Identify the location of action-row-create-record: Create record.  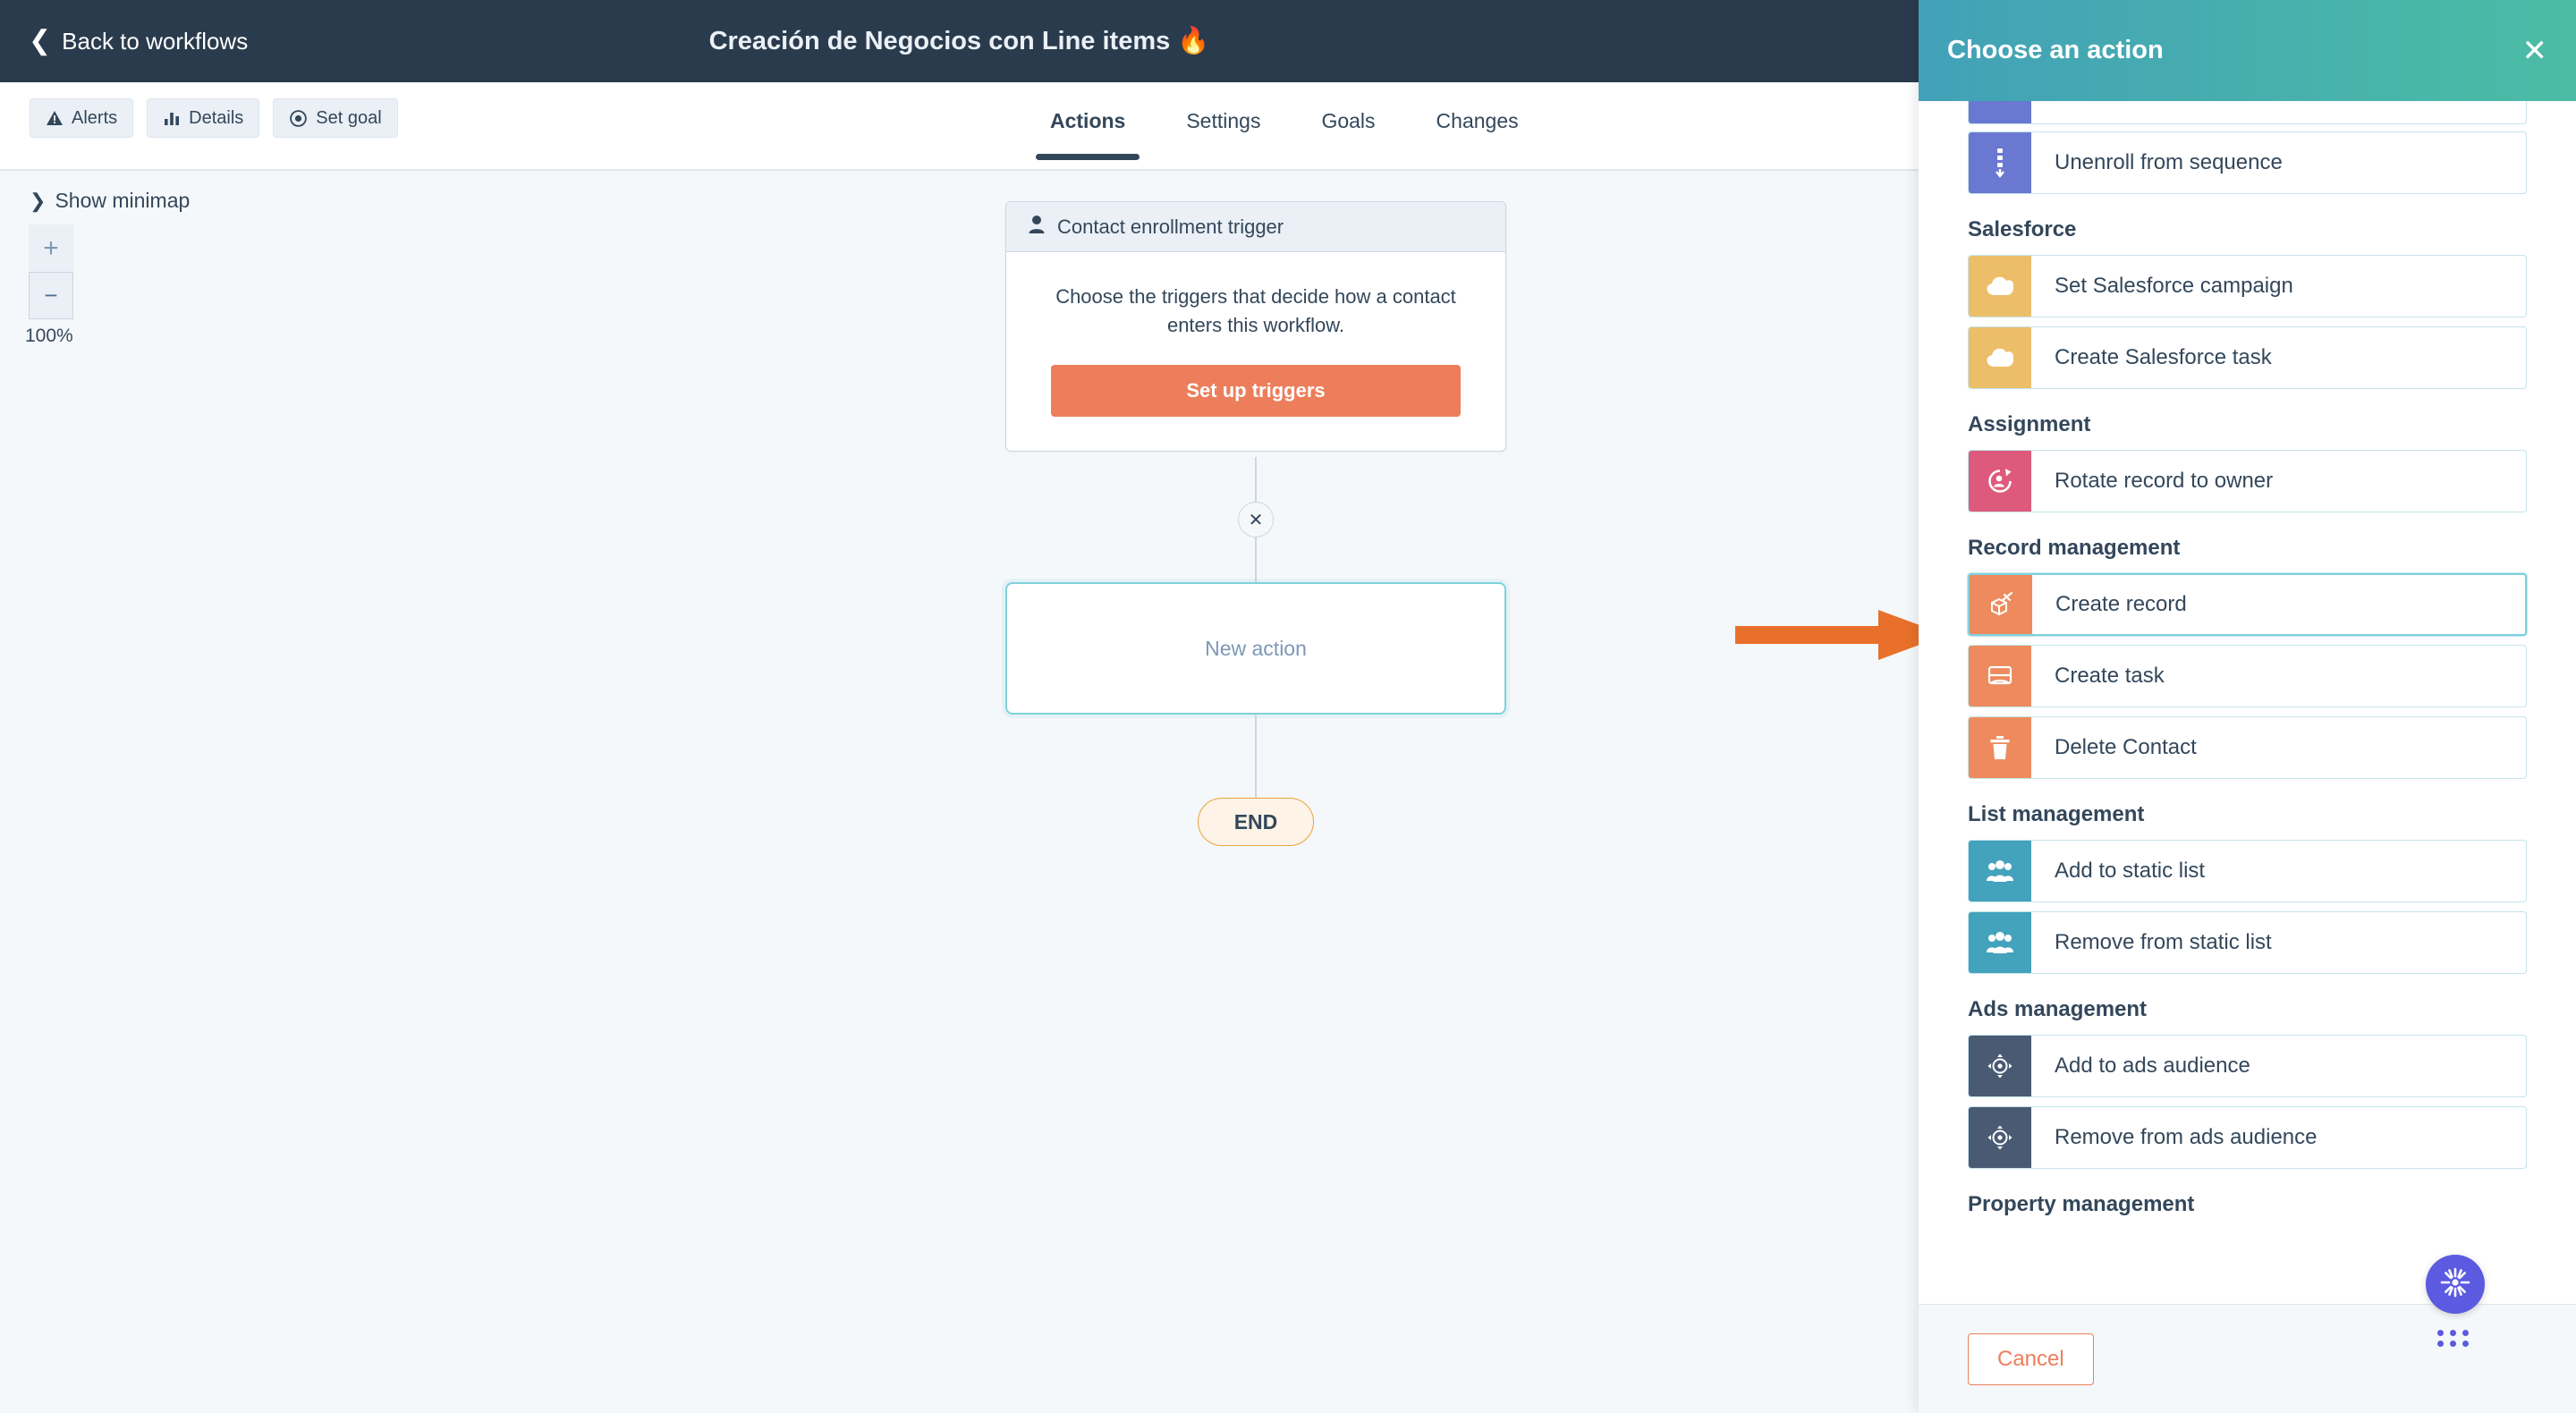
(2247, 604).